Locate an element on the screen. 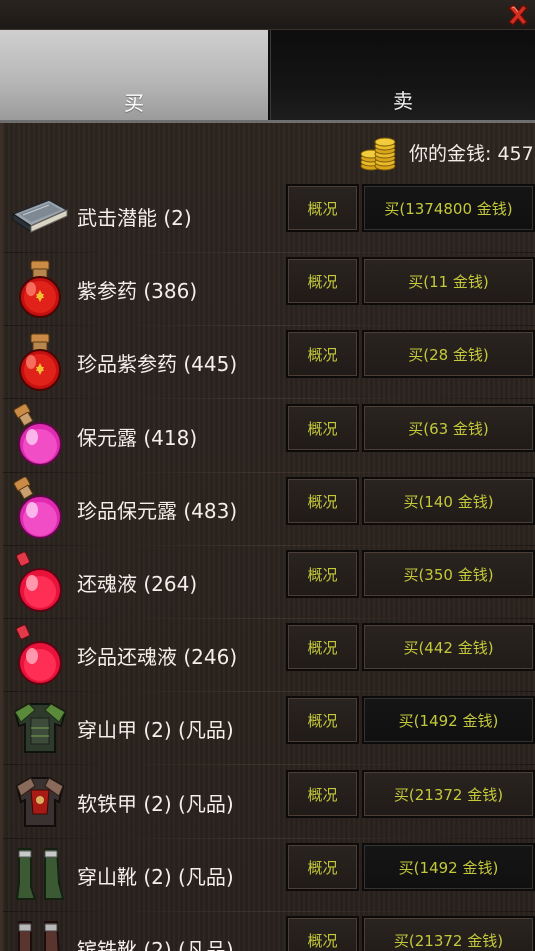  gold-coins-icon is located at coordinates (378, 154).